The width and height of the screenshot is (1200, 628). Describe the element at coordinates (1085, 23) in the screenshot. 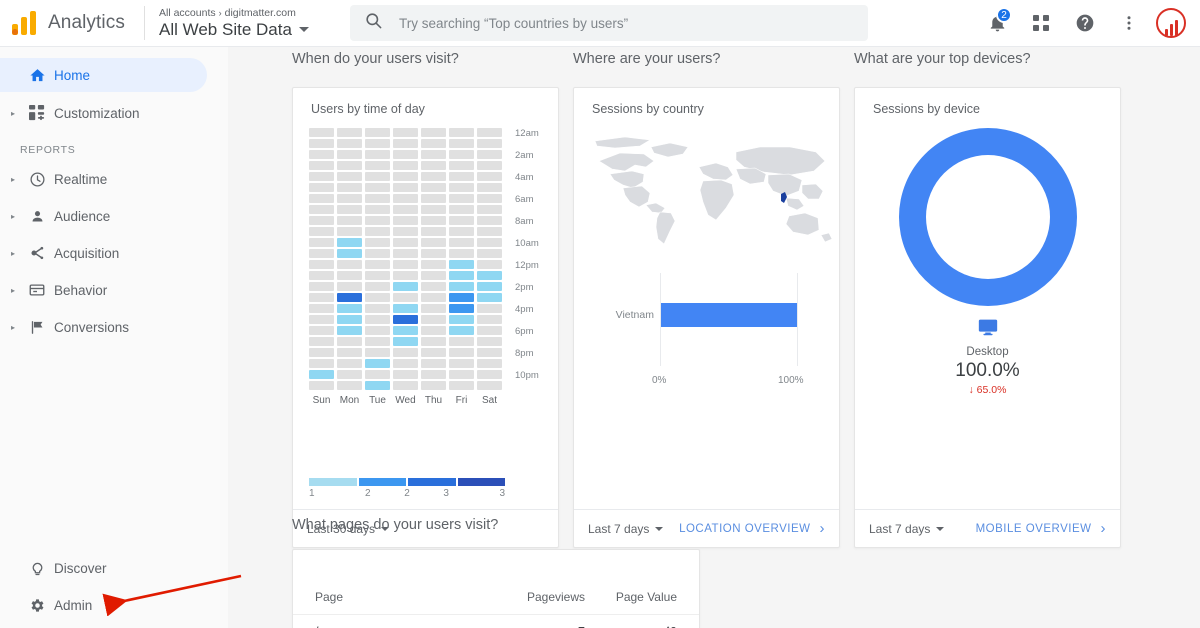

I see `help-circle-icon` at that location.